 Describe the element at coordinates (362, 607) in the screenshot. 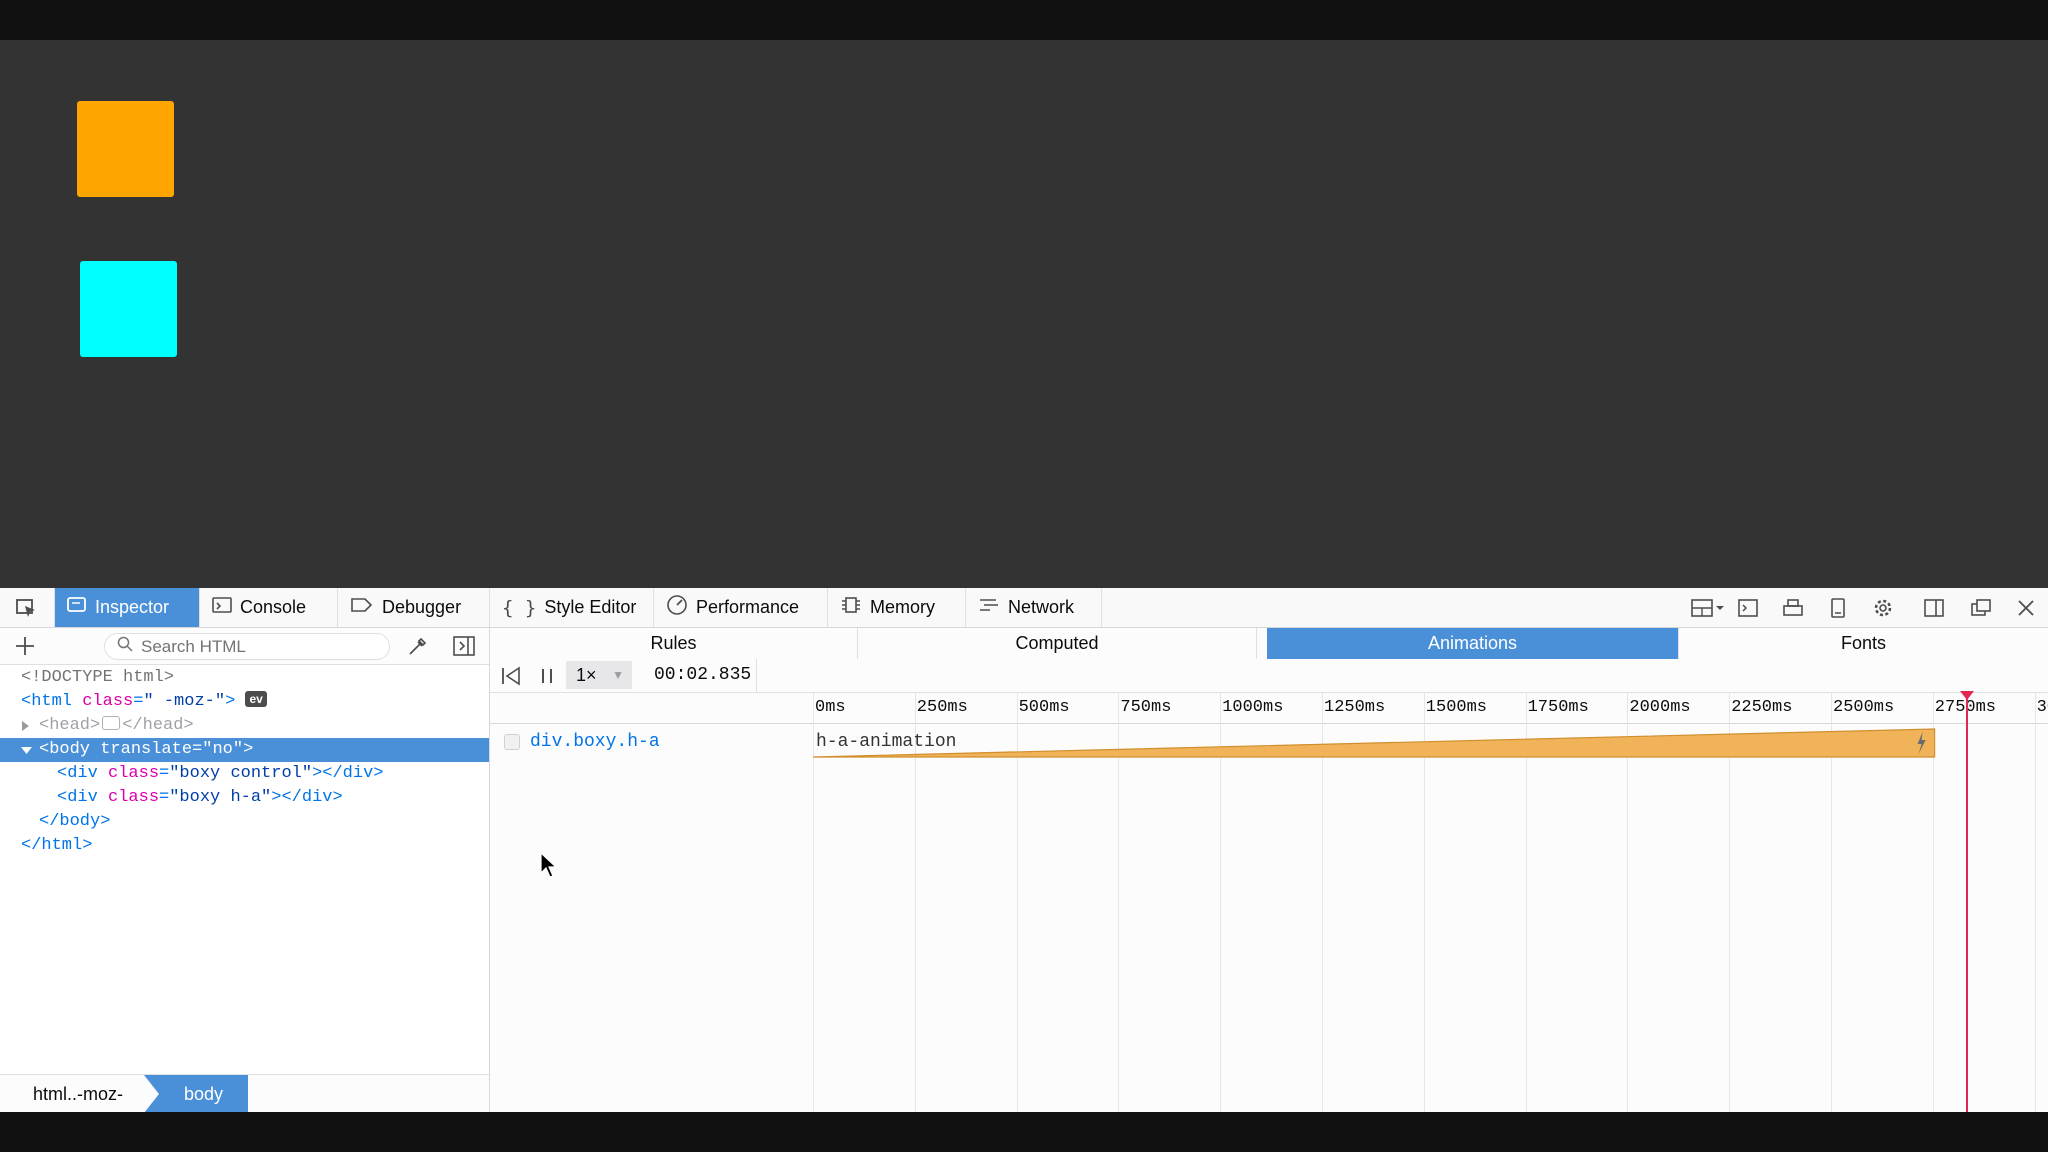

I see `debugger-icon` at that location.